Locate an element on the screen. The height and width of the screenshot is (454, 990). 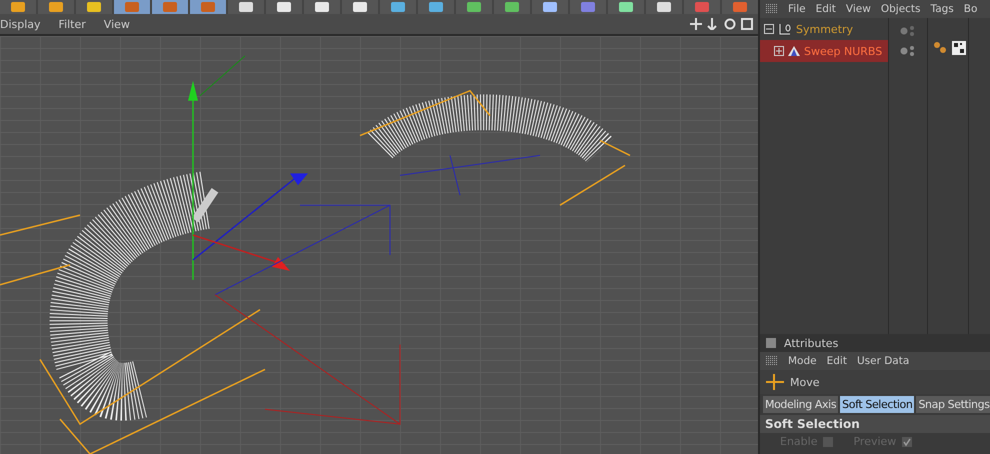
checker-material-icon is located at coordinates (959, 48).